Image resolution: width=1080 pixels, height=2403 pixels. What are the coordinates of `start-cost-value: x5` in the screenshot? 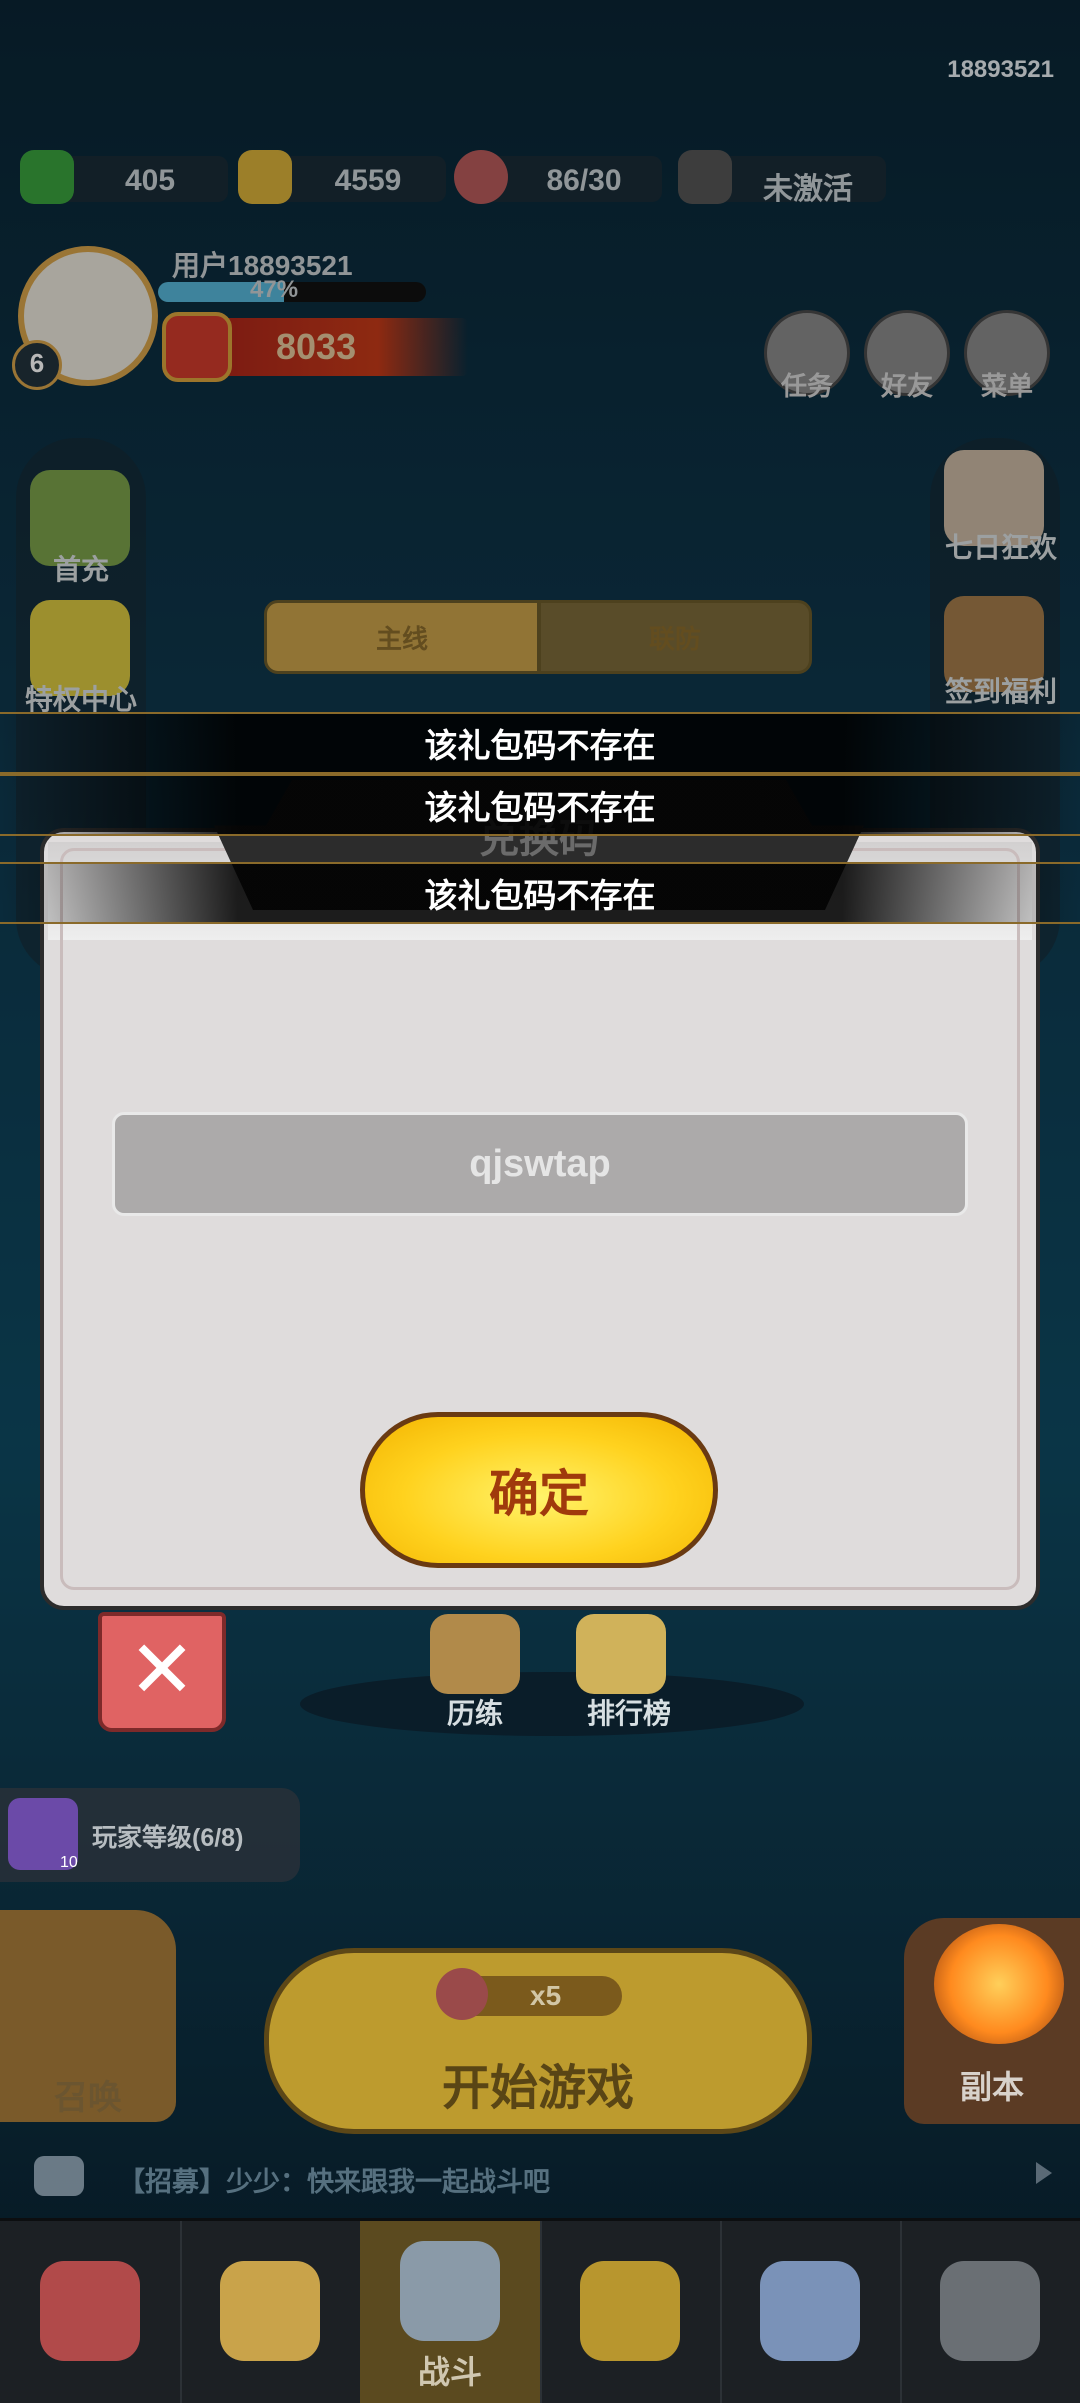 It's located at (546, 1995).